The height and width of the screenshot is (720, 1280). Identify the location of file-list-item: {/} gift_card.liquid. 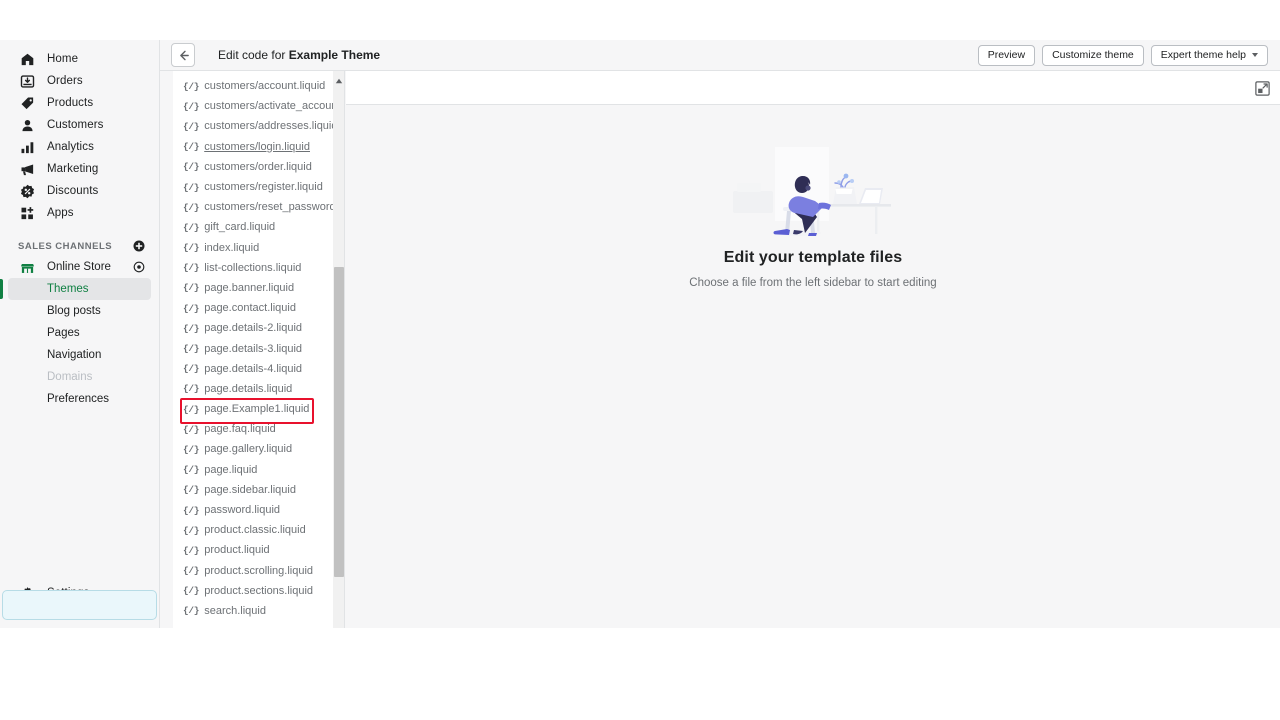
(258, 227).